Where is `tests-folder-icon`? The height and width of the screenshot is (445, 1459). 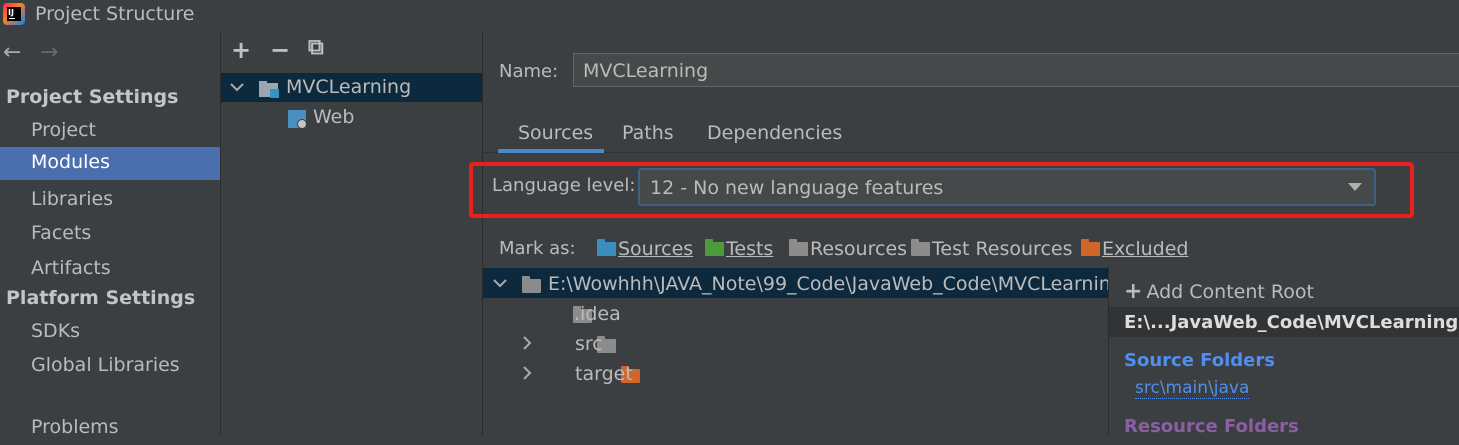 tests-folder-icon is located at coordinates (714, 247).